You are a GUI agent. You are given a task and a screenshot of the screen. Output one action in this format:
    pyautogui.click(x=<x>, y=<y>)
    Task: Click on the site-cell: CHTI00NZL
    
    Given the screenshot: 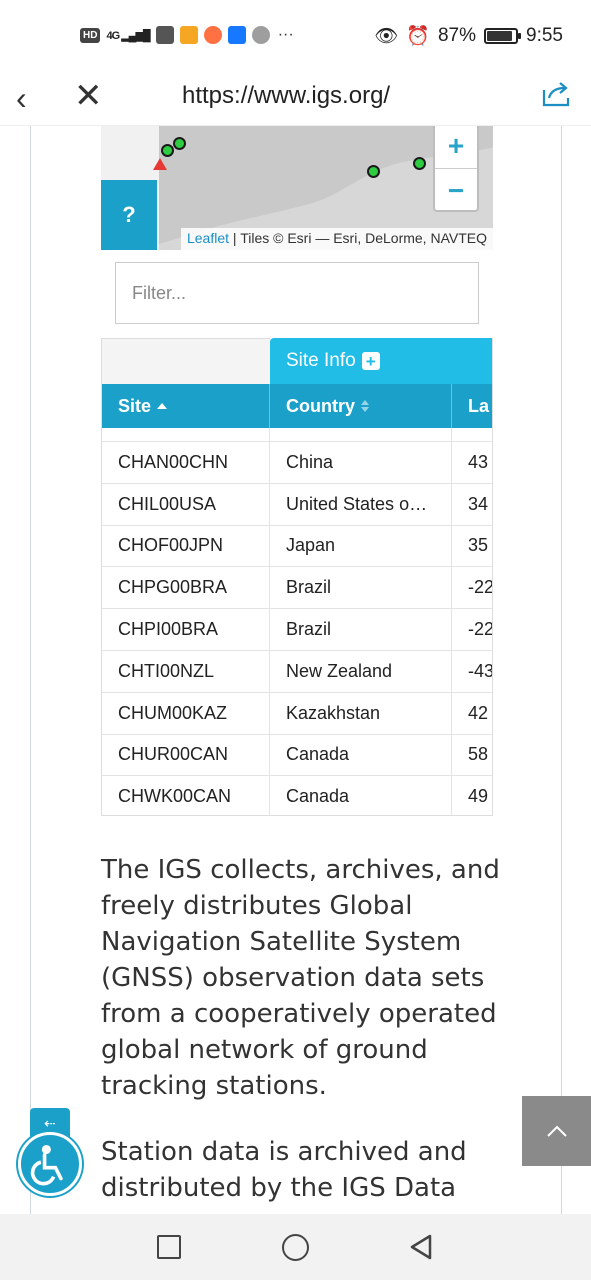 What is the action you would take?
    pyautogui.click(x=186, y=671)
    